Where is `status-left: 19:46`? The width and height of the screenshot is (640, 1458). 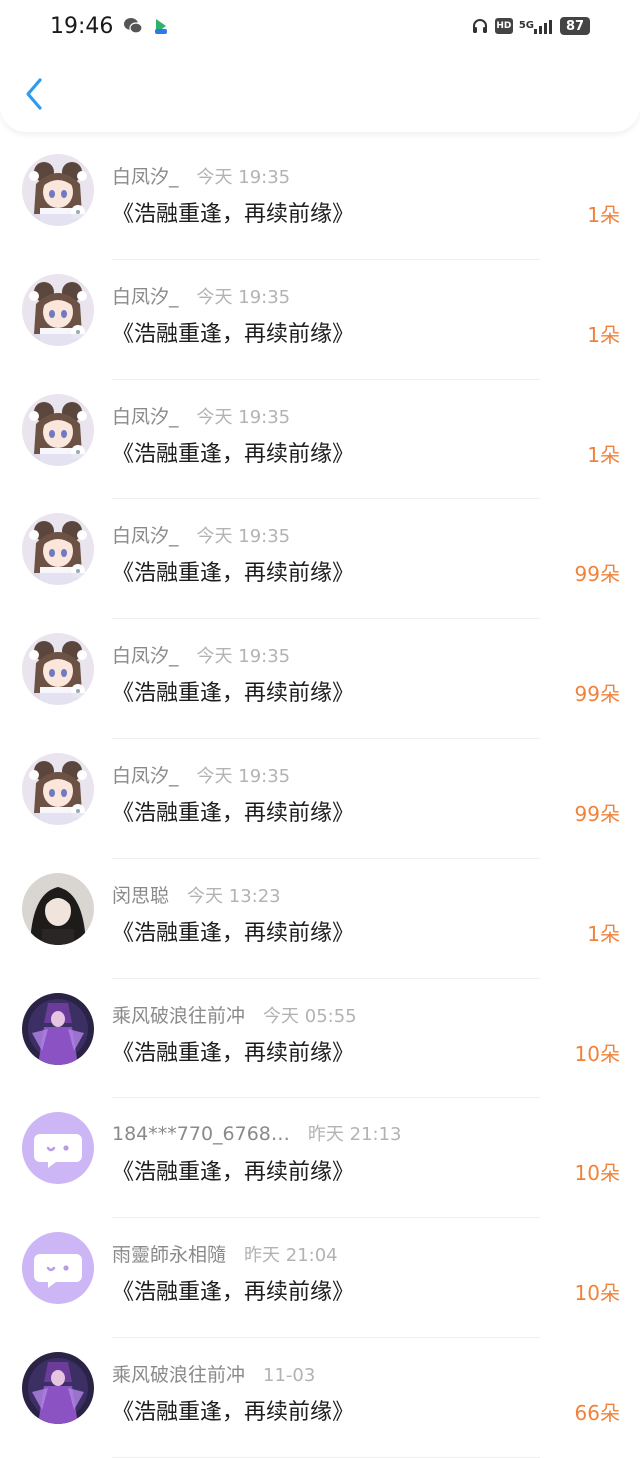
status-left: 19:46 is located at coordinates (109, 26).